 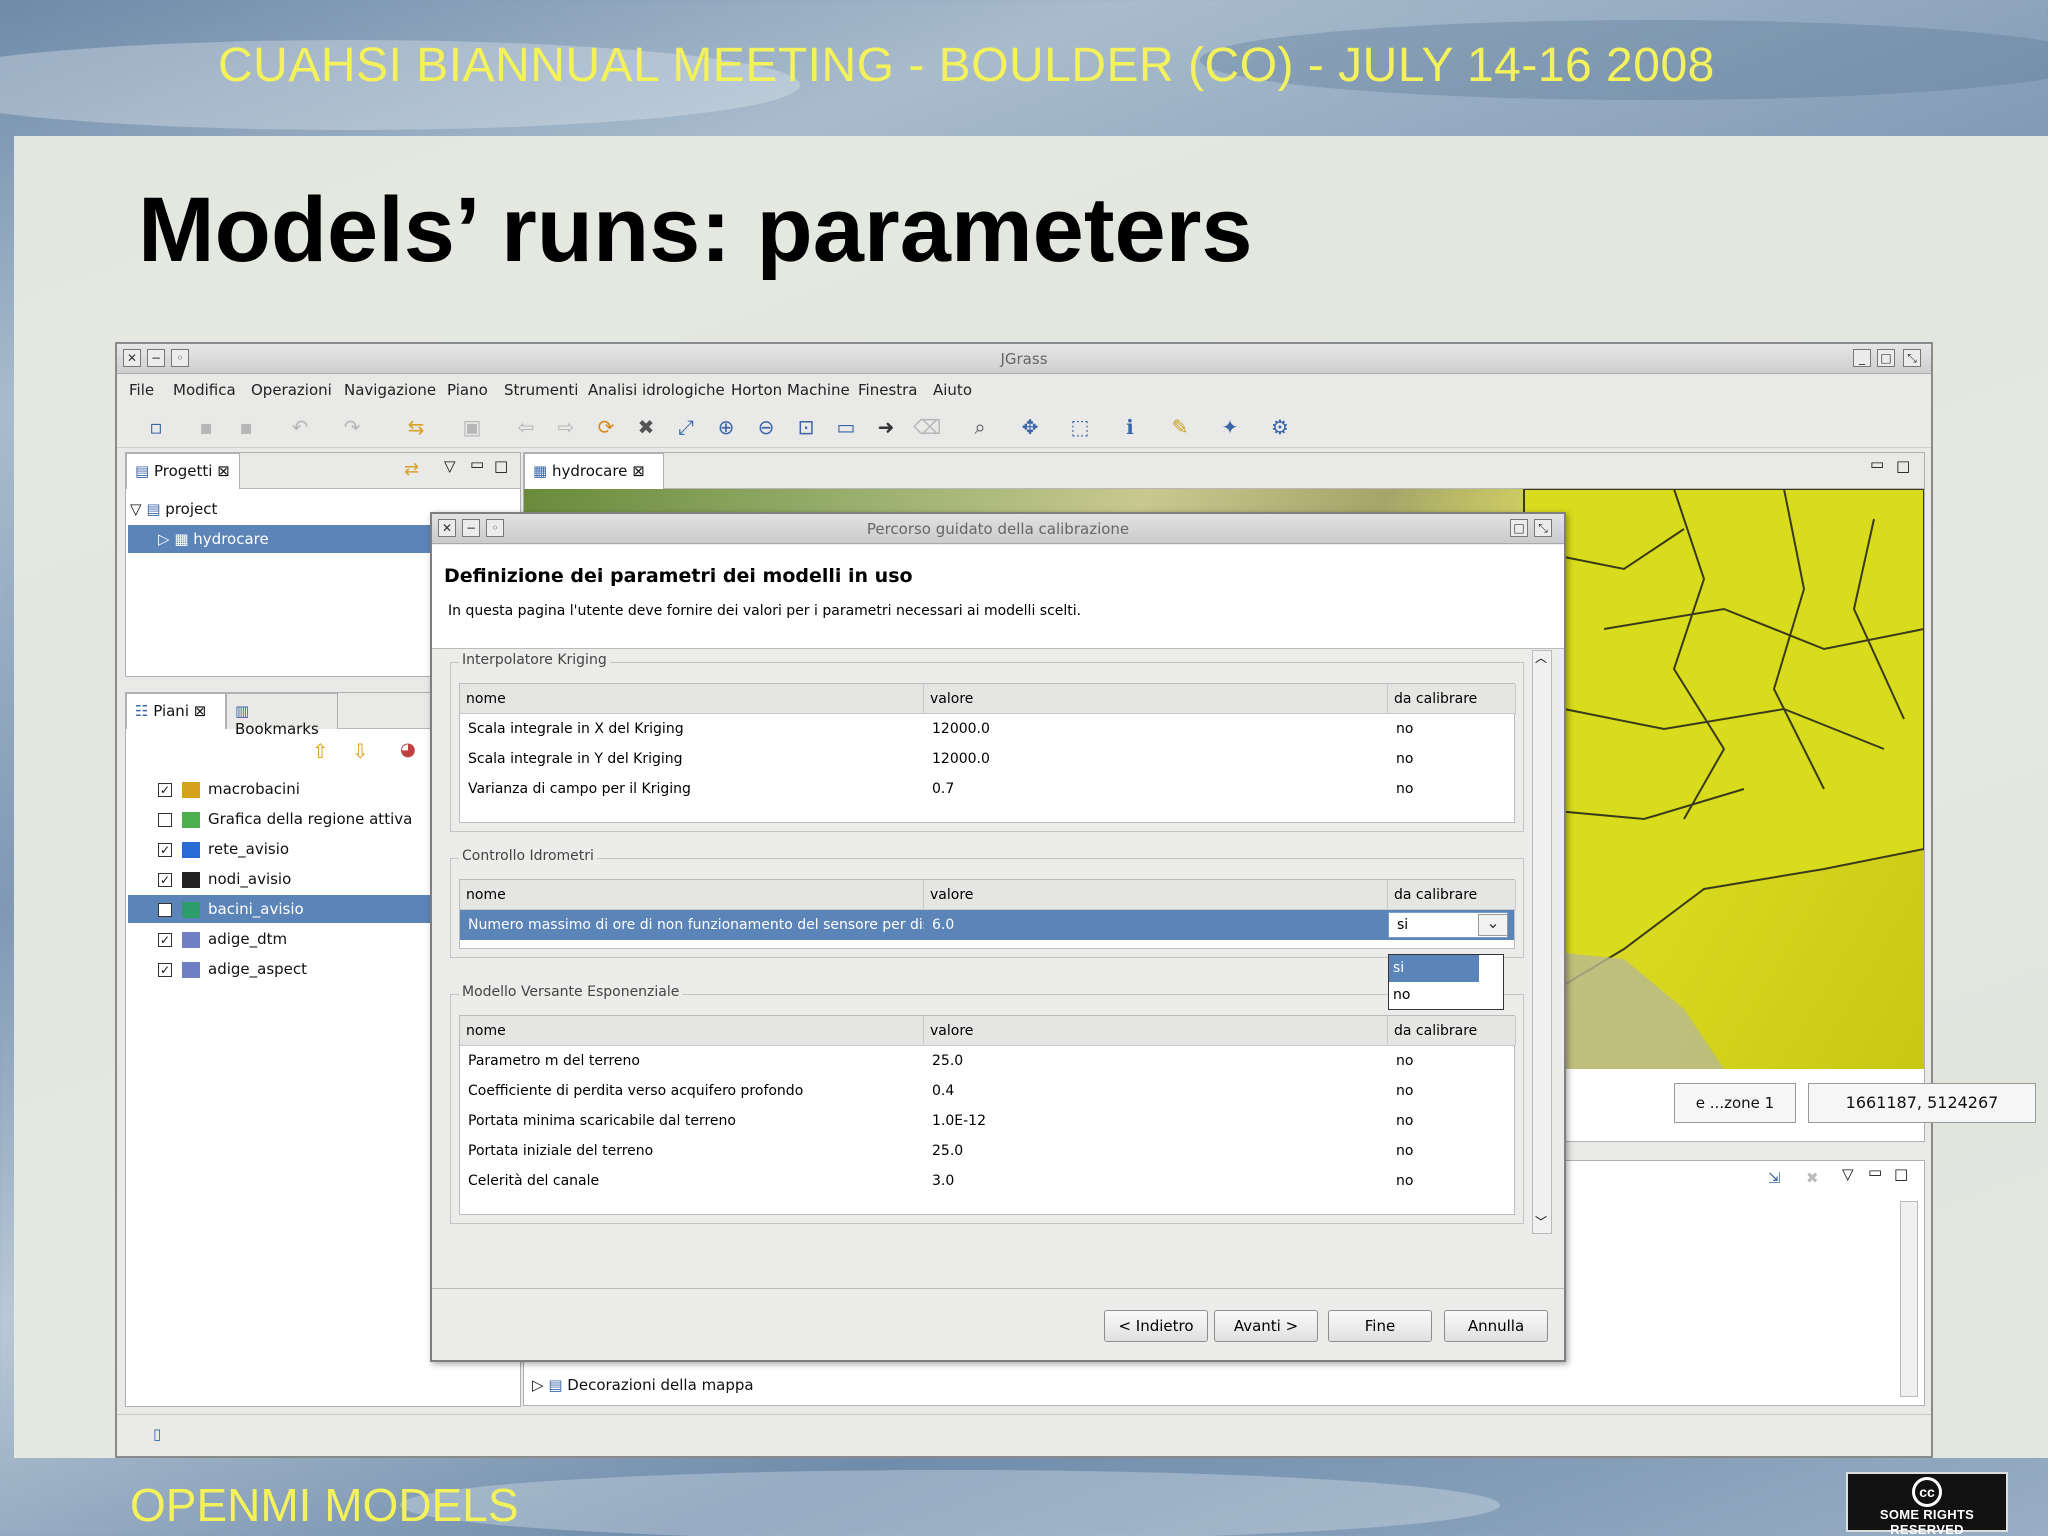 I want to click on back-icon: ⇦, so click(x=526, y=427).